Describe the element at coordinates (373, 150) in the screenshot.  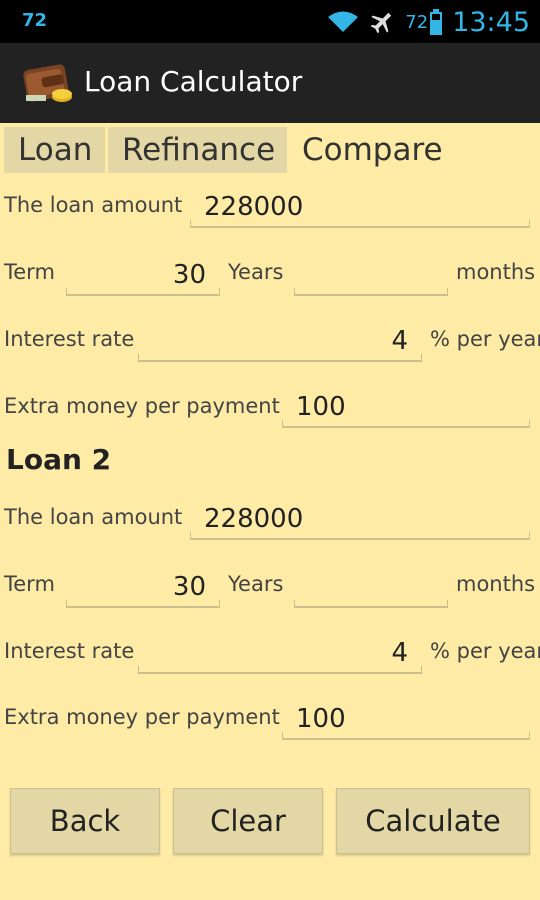
I see `tab-compare: Compare` at that location.